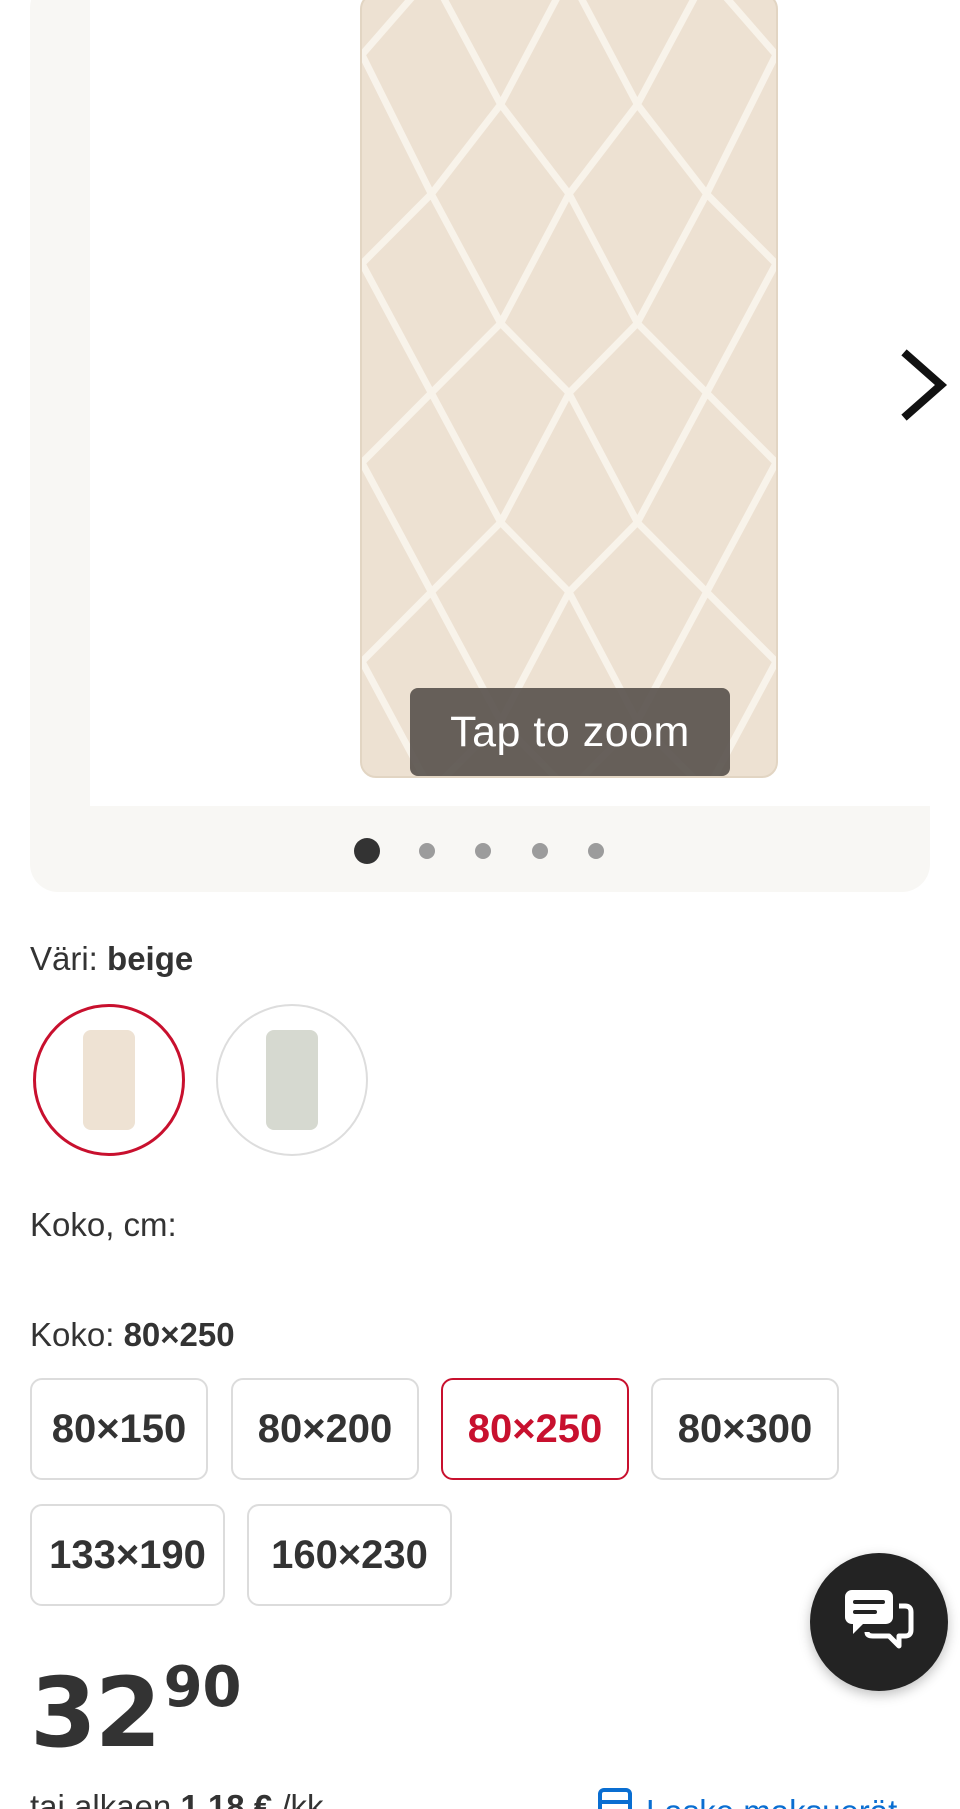 This screenshot has width=960, height=1809. What do you see at coordinates (64, 958) in the screenshot?
I see `color-label-prefix: Väri:` at bounding box center [64, 958].